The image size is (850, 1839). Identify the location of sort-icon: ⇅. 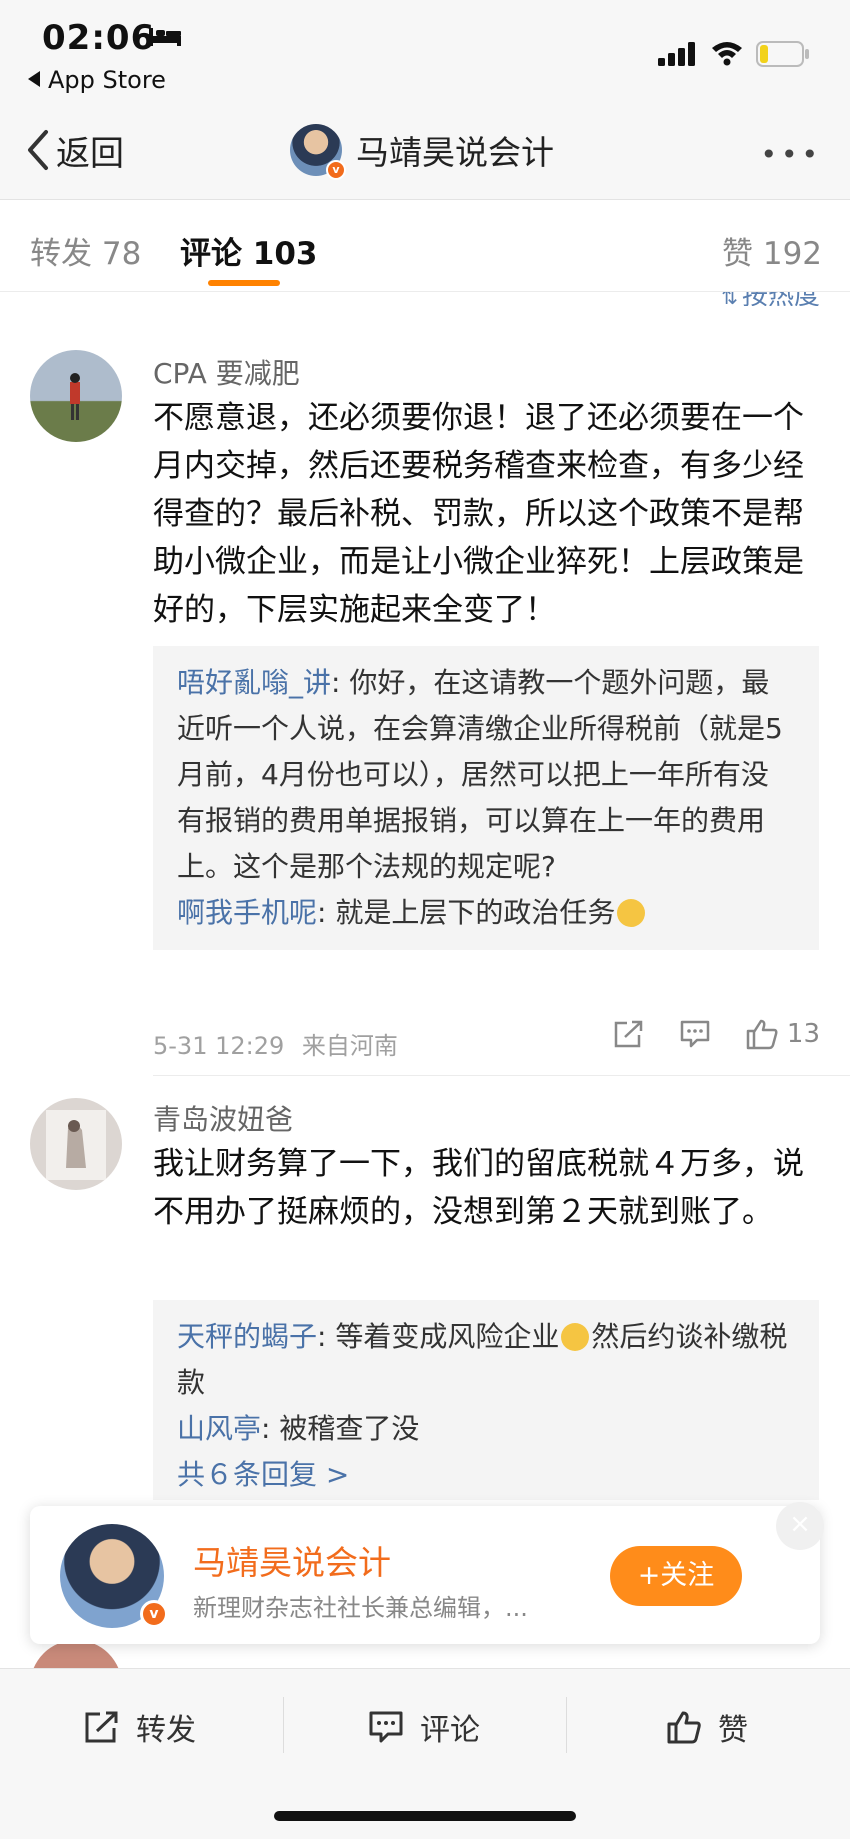
(729, 299).